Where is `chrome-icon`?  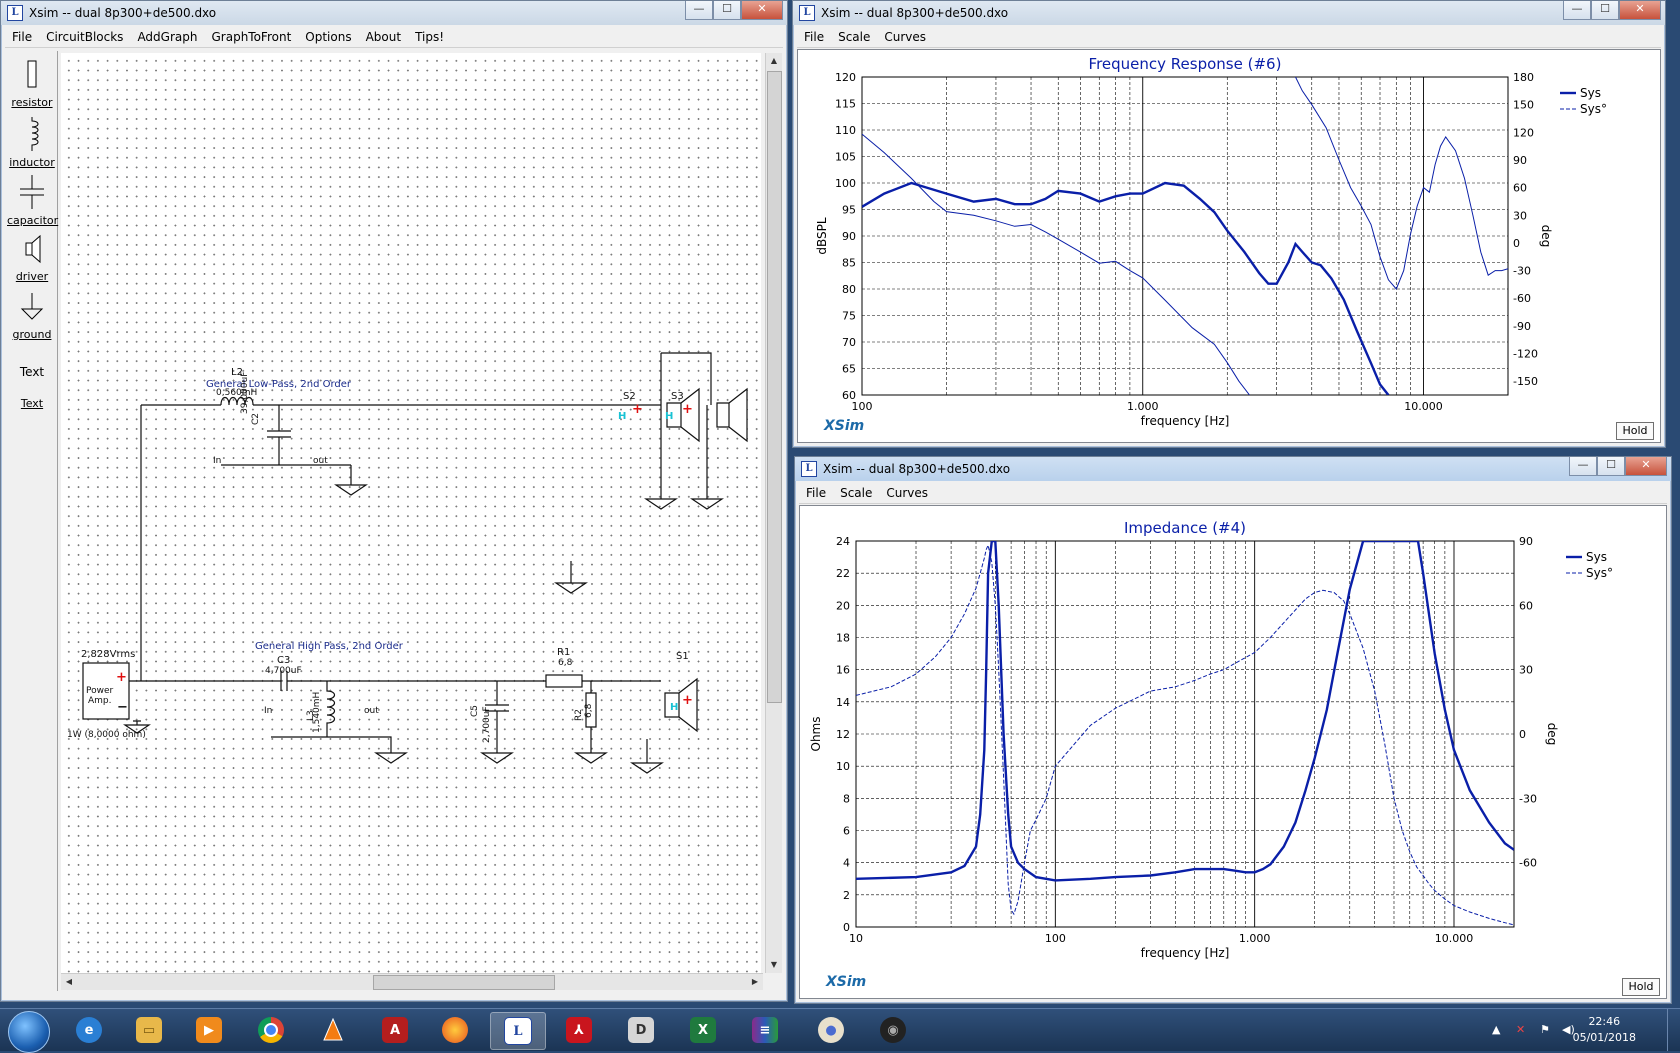
chrome-icon is located at coordinates (271, 1030).